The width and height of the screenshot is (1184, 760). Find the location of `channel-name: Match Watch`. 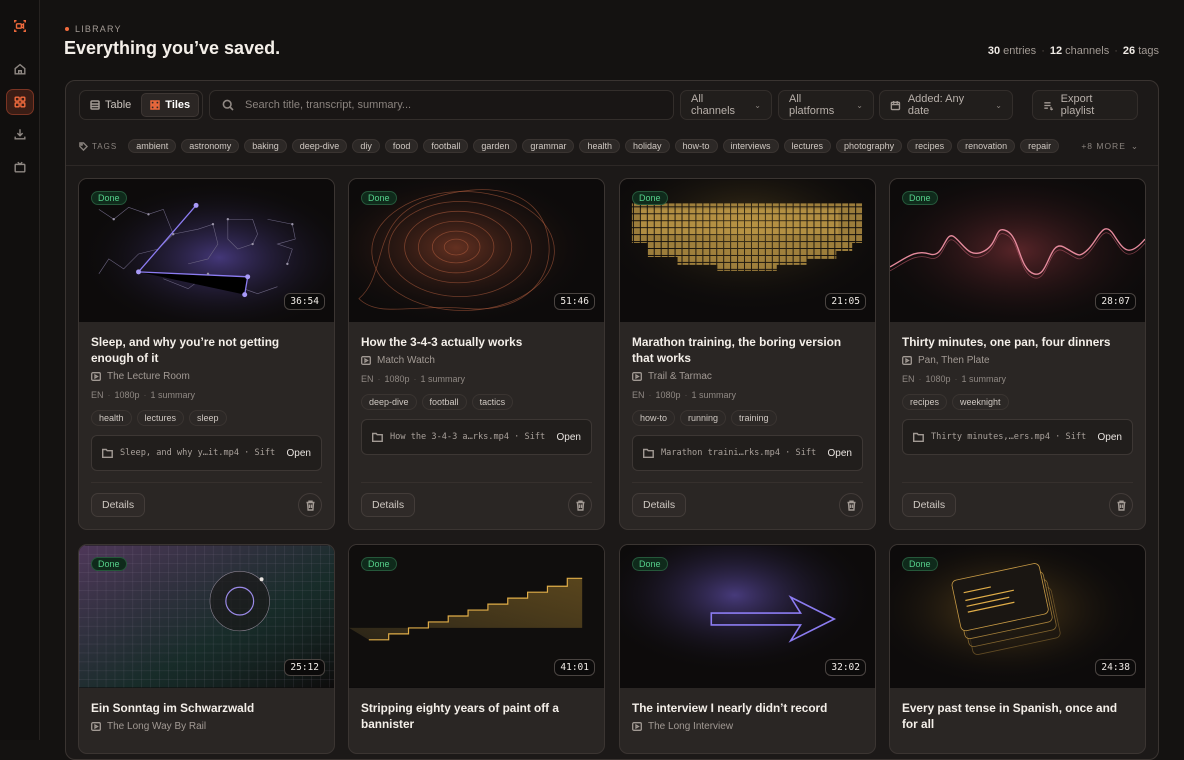

channel-name: Match Watch is located at coordinates (406, 360).